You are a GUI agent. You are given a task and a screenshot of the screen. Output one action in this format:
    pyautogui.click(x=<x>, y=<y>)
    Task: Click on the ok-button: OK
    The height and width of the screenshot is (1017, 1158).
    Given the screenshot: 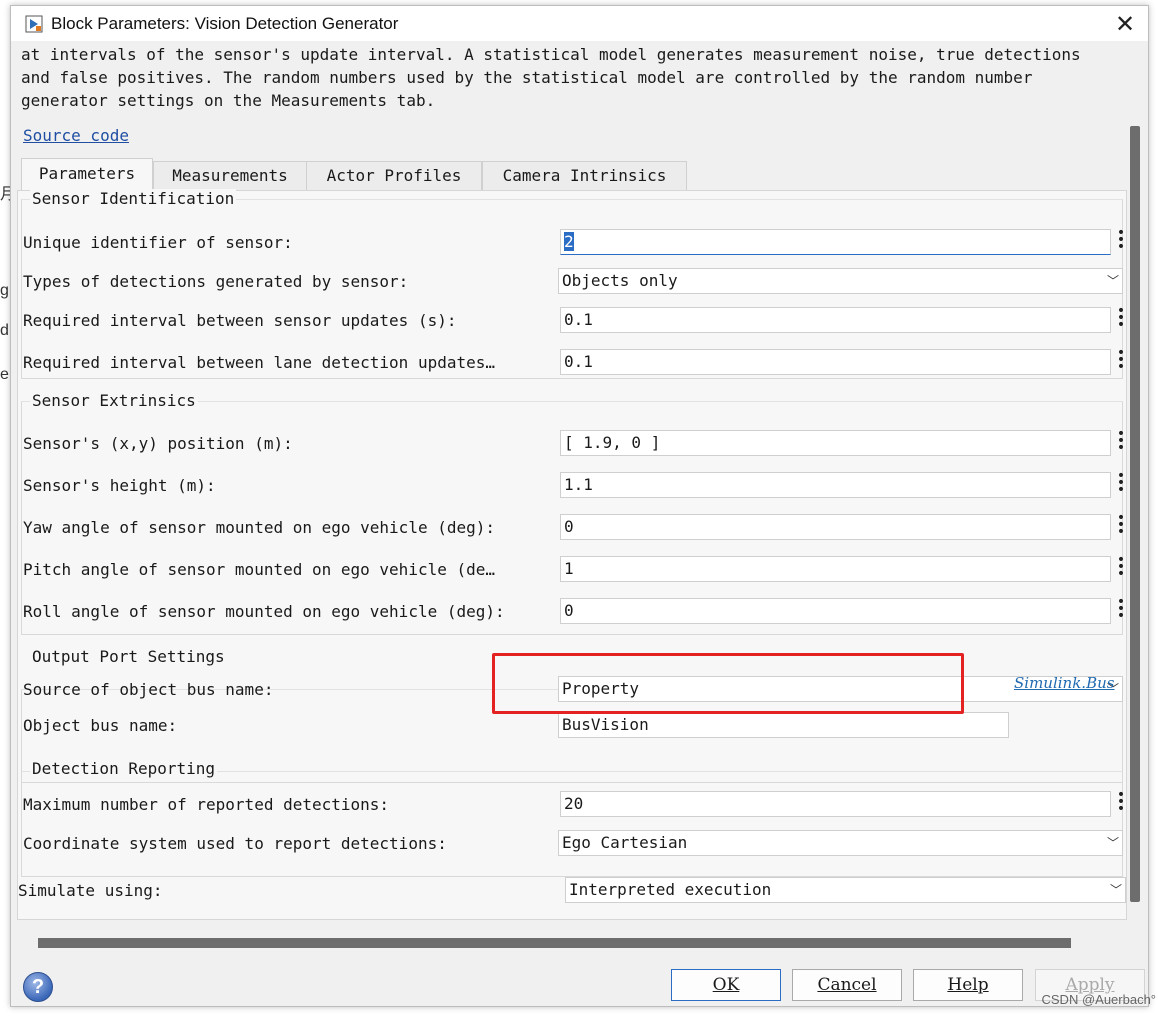 What is the action you would take?
    pyautogui.click(x=726, y=985)
    